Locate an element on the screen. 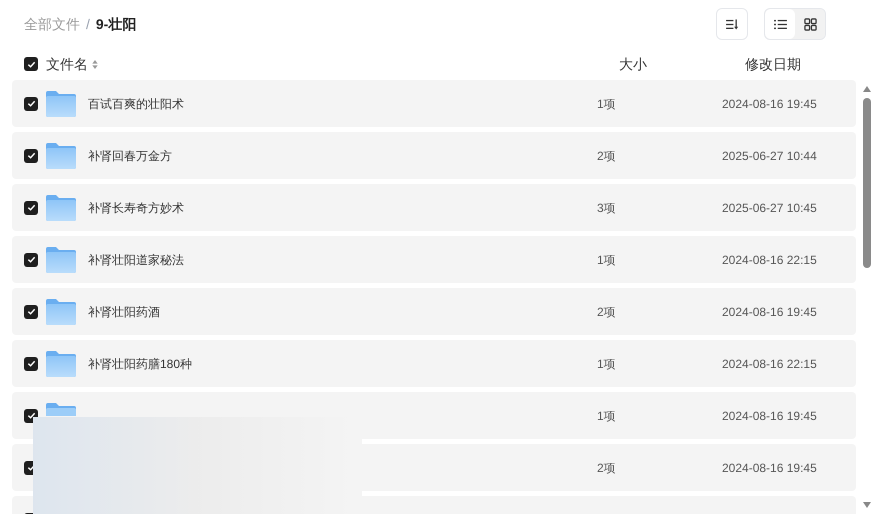  view-button is located at coordinates (780, 24).